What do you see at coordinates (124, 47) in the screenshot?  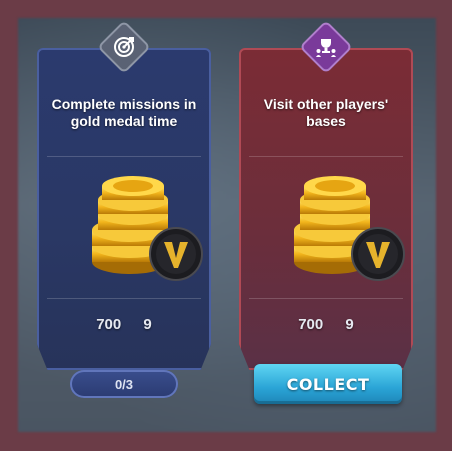 I see `target-icon` at bounding box center [124, 47].